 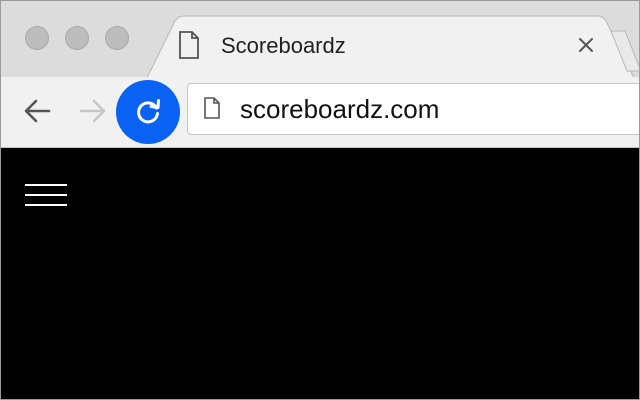 I want to click on address-bar: scoreboardz.com, so click(x=413, y=109).